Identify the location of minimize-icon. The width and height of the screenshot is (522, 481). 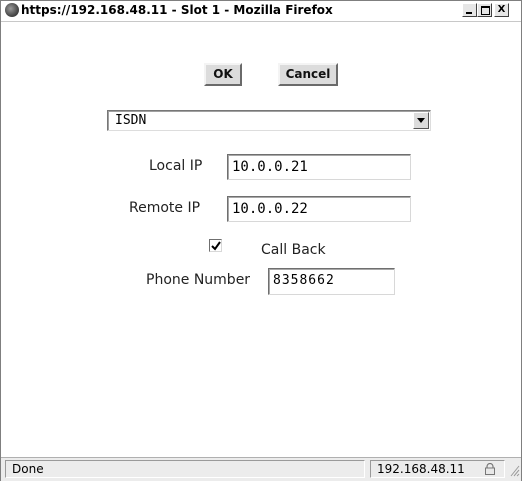
(469, 13).